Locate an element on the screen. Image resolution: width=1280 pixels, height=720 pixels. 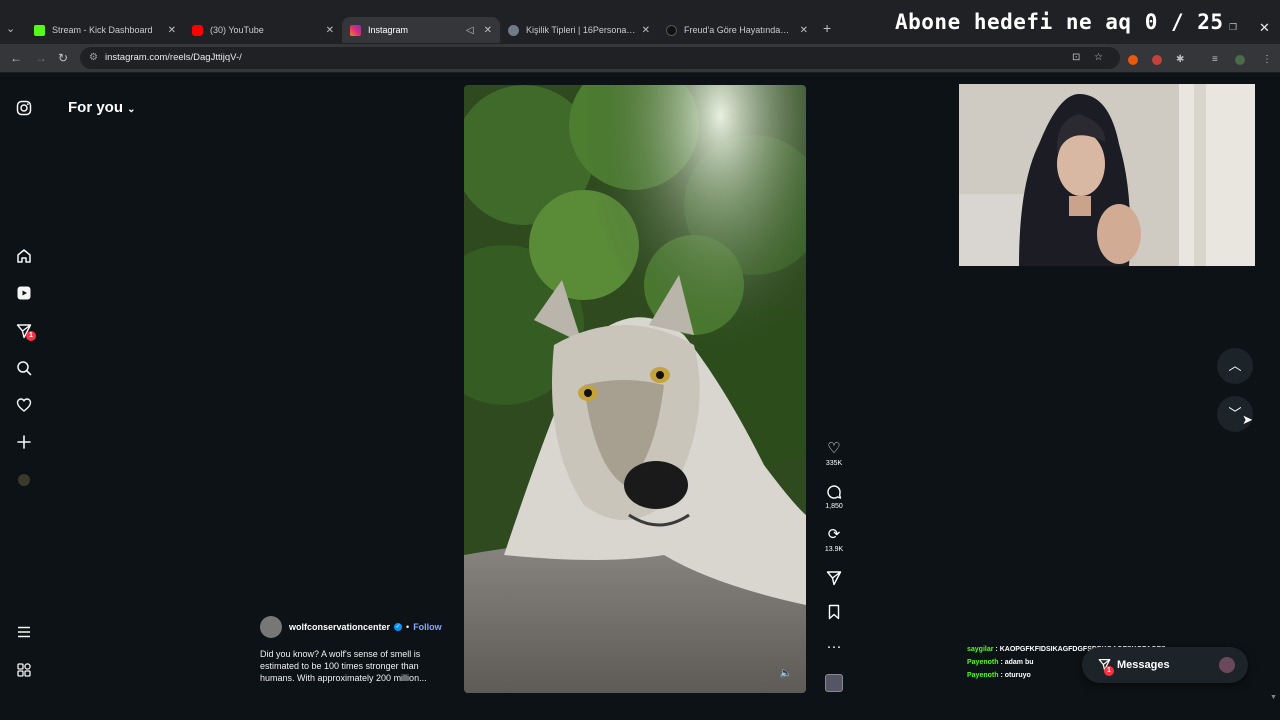
extension-red-icon is located at coordinates (1157, 60).